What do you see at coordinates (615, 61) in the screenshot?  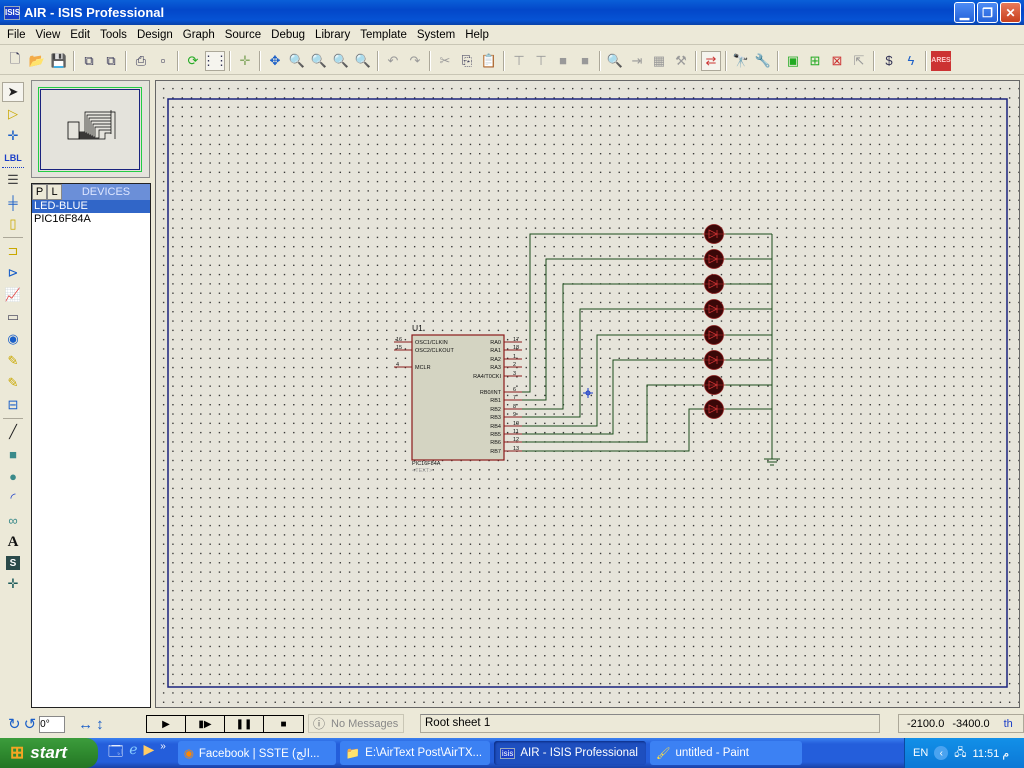 I see `pick-device-icon: 🔍` at bounding box center [615, 61].